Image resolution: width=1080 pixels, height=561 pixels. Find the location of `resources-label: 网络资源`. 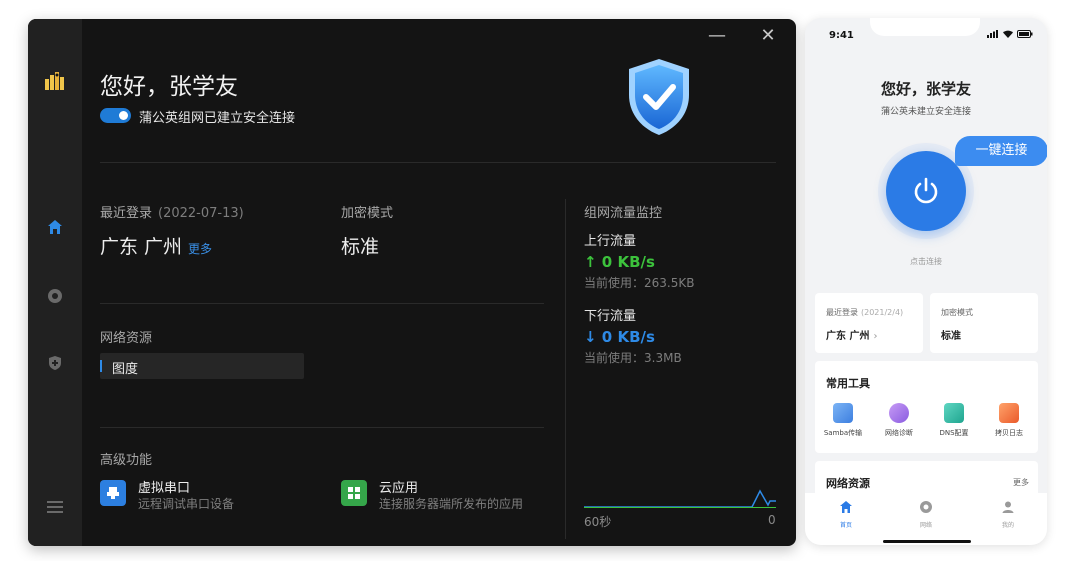

resources-label: 网络资源 is located at coordinates (126, 338).